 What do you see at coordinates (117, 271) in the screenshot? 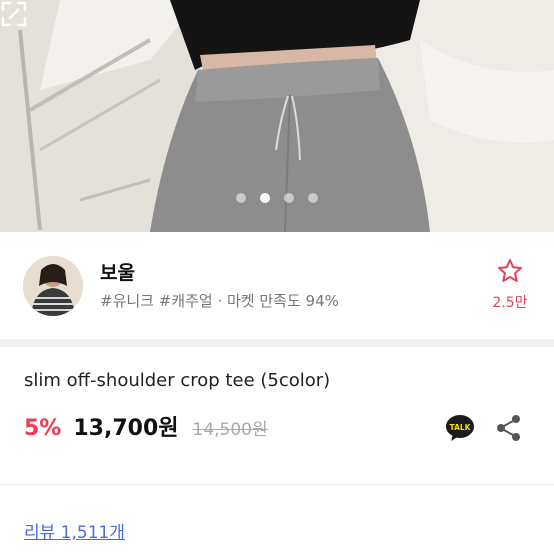
I see `shop-name: 보울` at bounding box center [117, 271].